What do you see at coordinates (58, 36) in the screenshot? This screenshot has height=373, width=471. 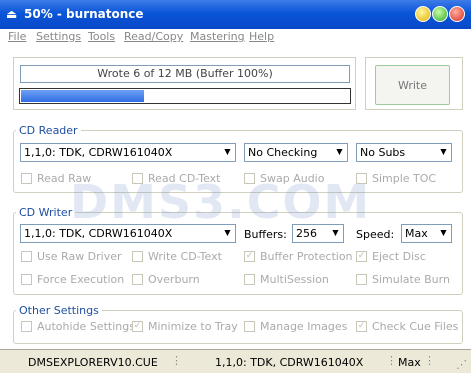 I see `menu-settings: Settings` at bounding box center [58, 36].